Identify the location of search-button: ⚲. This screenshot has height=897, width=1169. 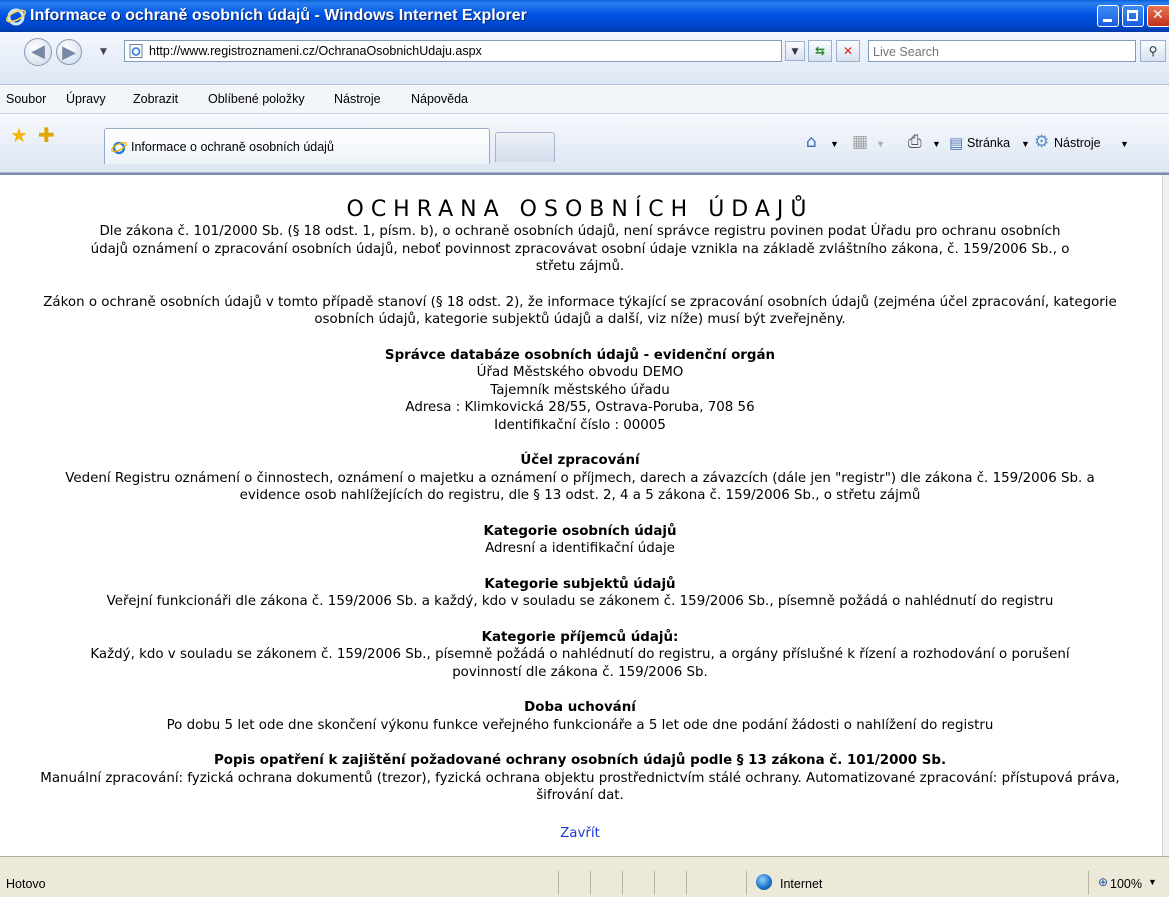
(1153, 51).